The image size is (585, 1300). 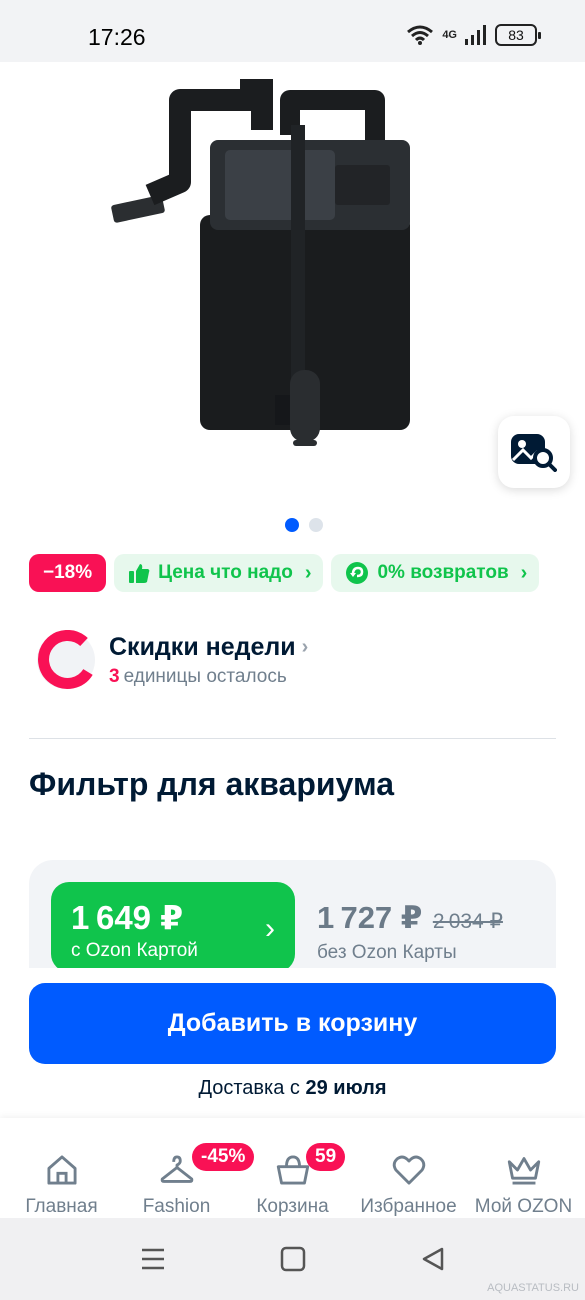 What do you see at coordinates (68, 573) in the screenshot?
I see `discount-badge: −18%` at bounding box center [68, 573].